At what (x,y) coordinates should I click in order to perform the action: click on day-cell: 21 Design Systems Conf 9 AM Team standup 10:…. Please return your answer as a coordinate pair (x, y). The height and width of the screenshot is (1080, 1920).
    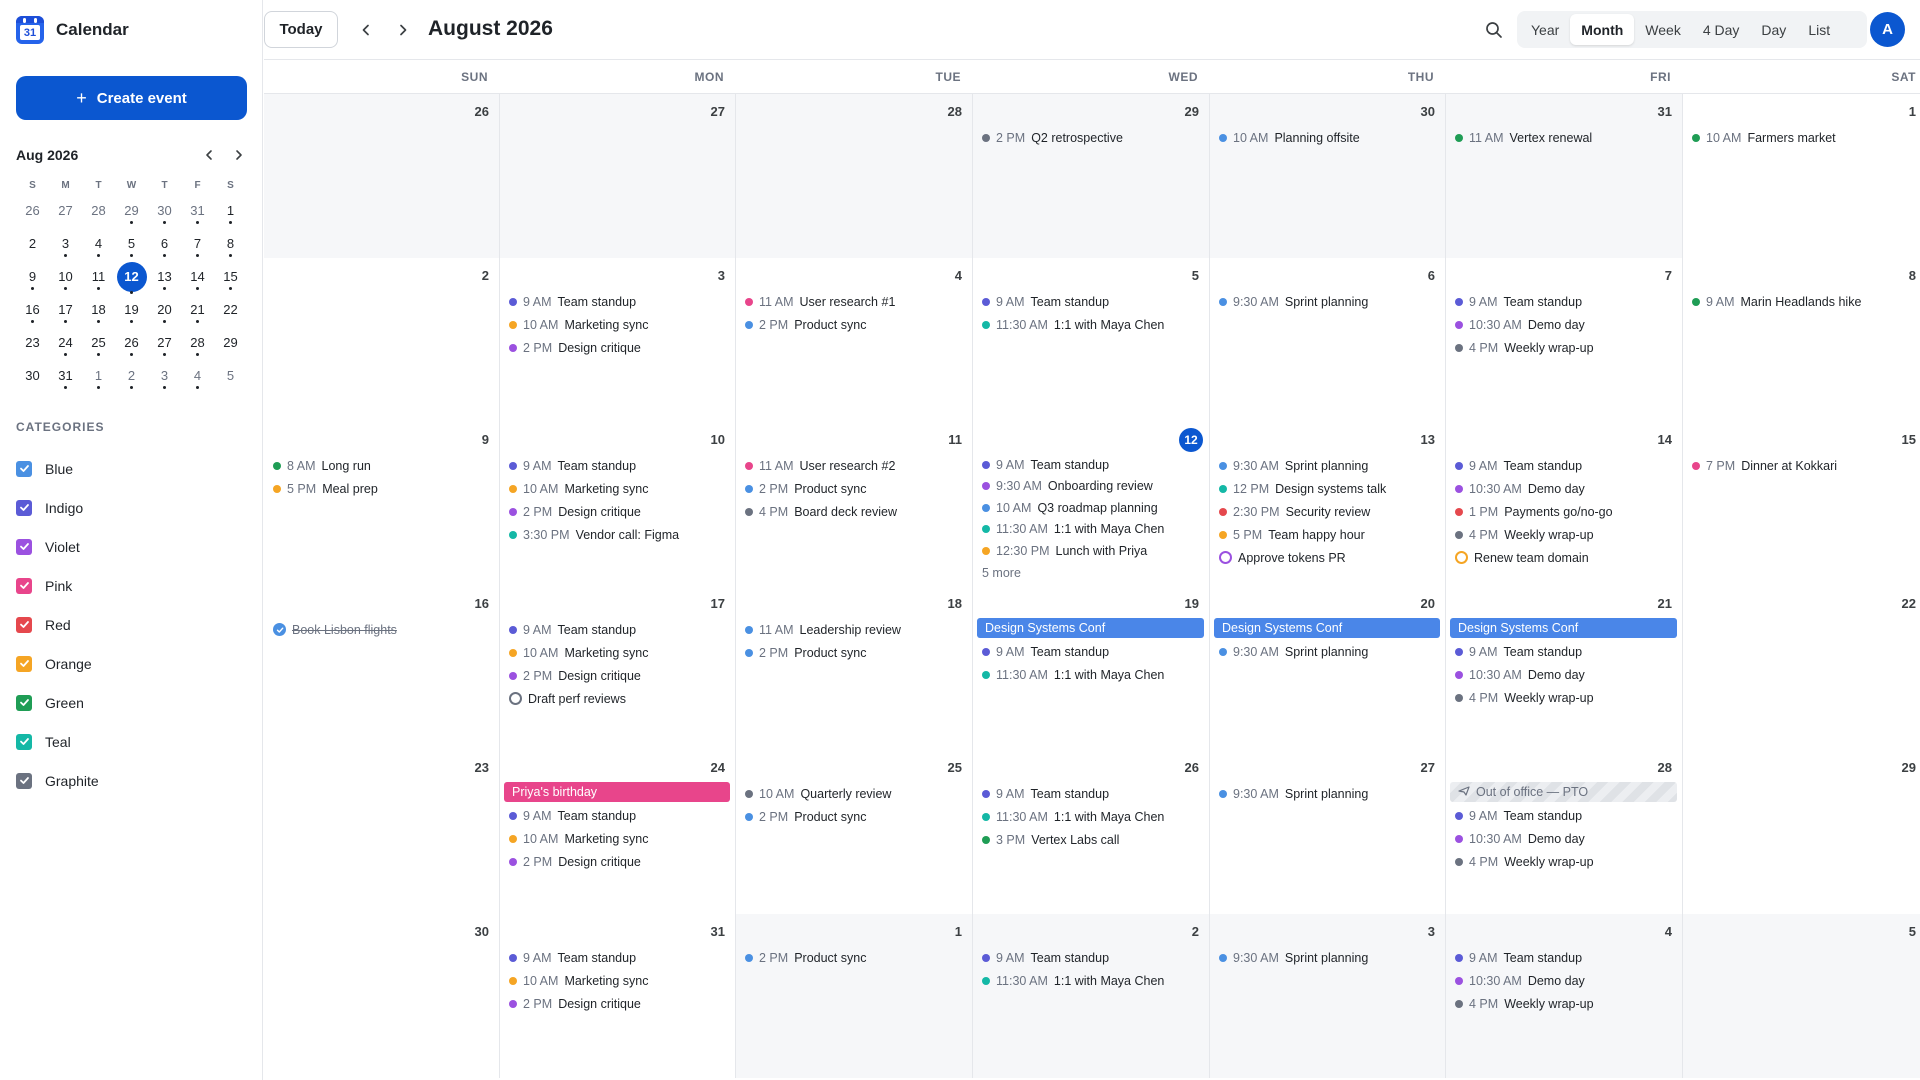
    Looking at the image, I should click on (1564, 668).